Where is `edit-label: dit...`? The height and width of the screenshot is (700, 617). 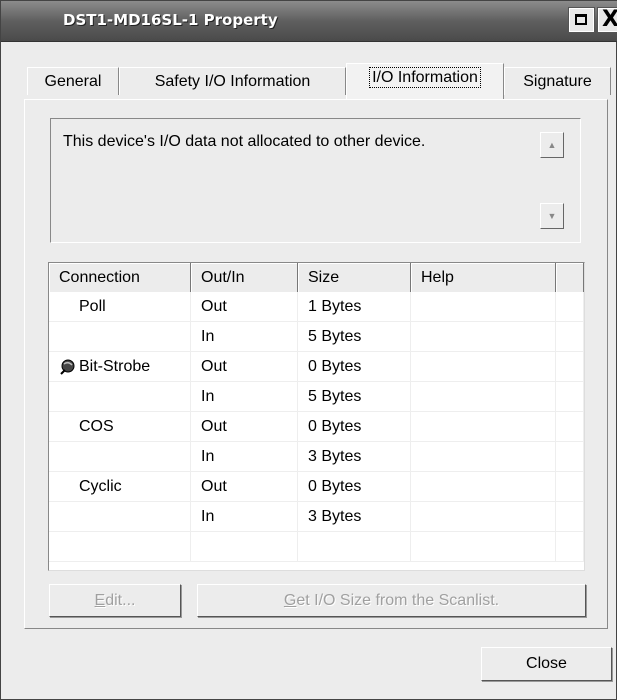 edit-label: dit... is located at coordinates (120, 600).